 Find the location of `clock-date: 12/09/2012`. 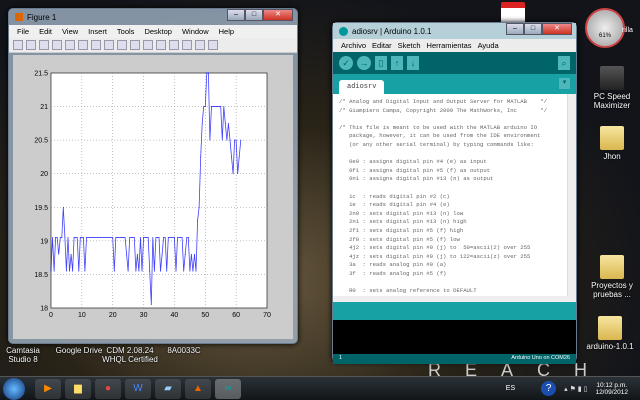

clock-date: 12/09/2012 is located at coordinates (611, 392).